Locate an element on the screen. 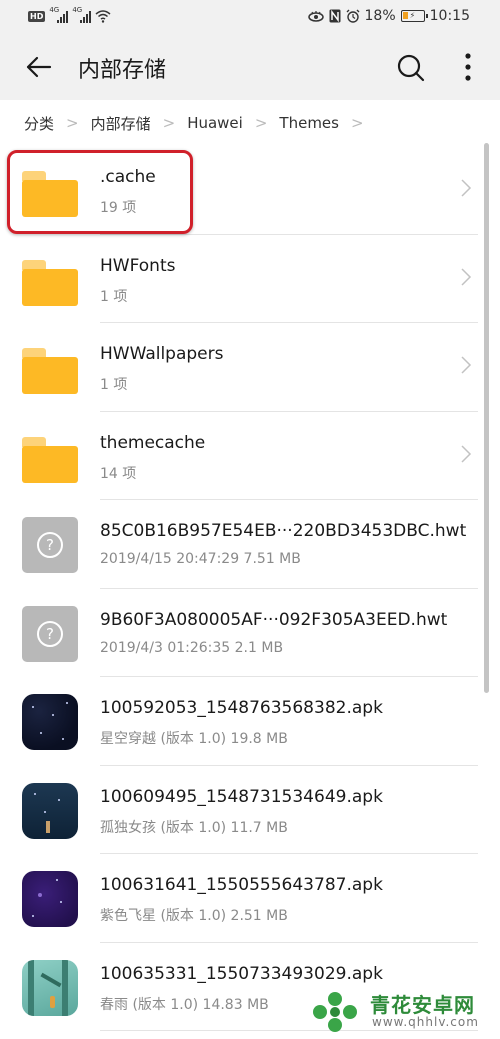 This screenshot has height=1039, width=500. folder-row-hwfonts: HWFonts 1 项 is located at coordinates (250, 279).